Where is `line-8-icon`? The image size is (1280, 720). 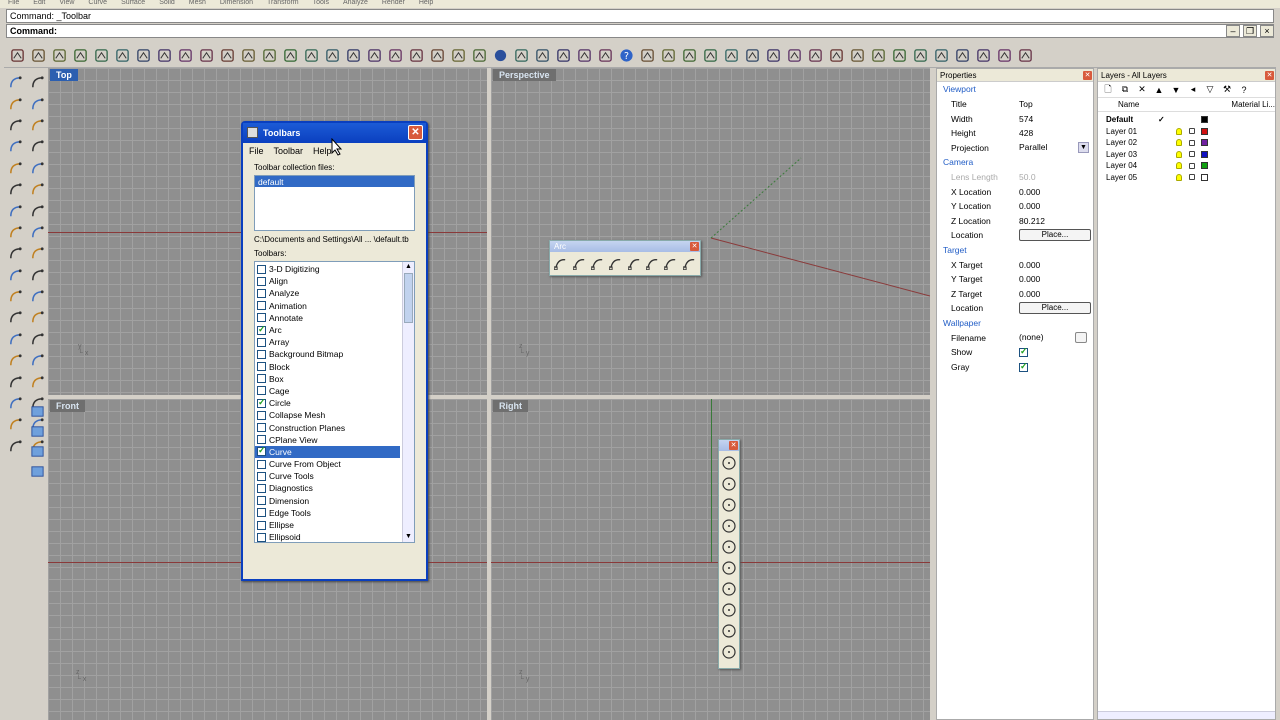 line-8-icon is located at coordinates (941, 56).